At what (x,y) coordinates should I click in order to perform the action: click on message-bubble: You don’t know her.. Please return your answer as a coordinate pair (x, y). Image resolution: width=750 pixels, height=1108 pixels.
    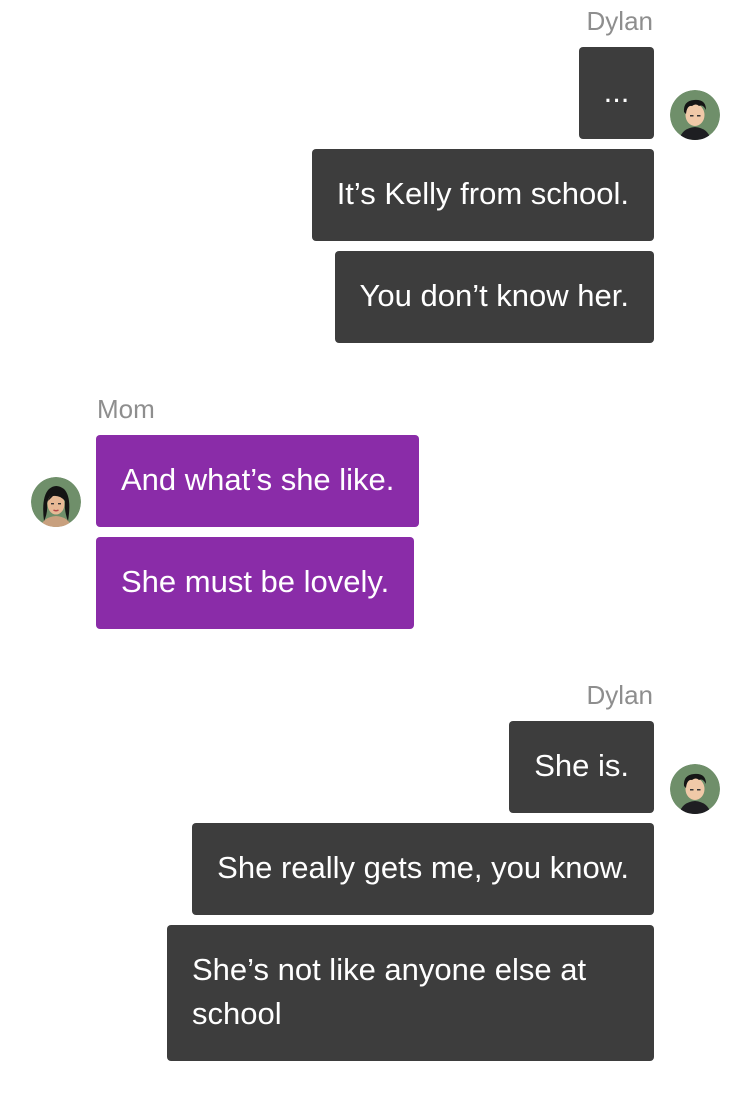
    Looking at the image, I should click on (494, 297).